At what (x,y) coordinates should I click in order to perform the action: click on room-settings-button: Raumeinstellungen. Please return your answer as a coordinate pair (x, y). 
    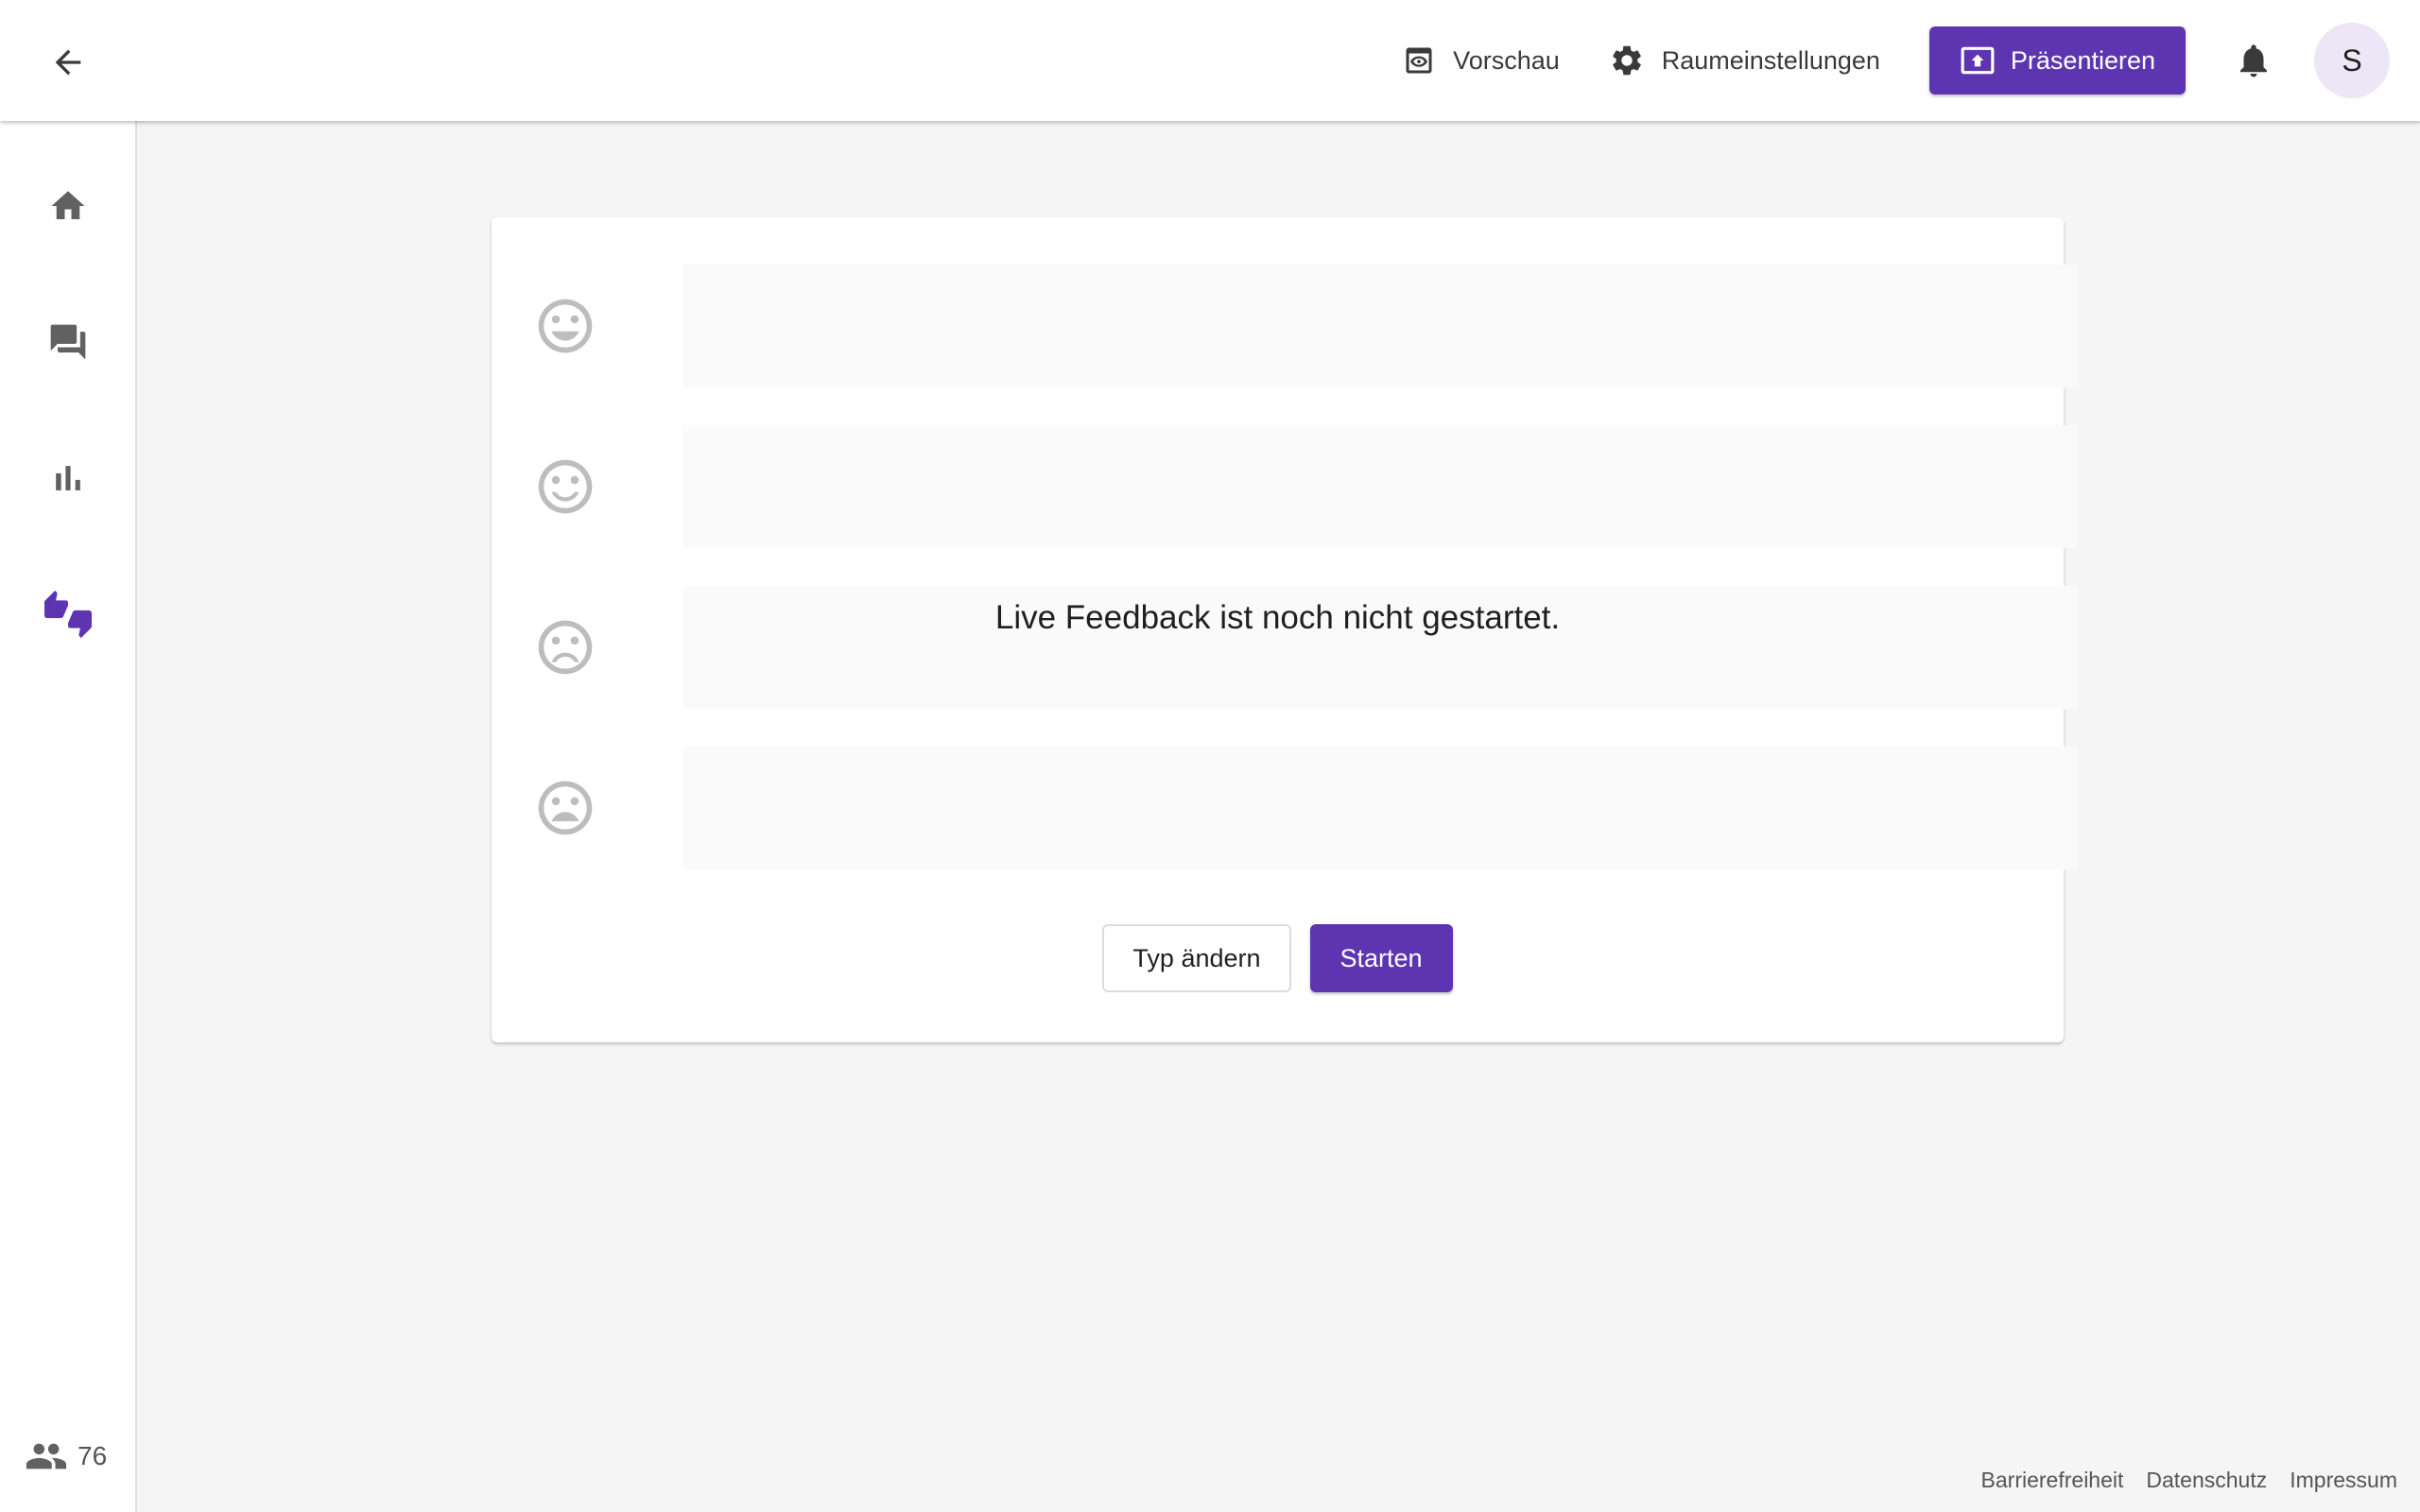
    Looking at the image, I should click on (1744, 60).